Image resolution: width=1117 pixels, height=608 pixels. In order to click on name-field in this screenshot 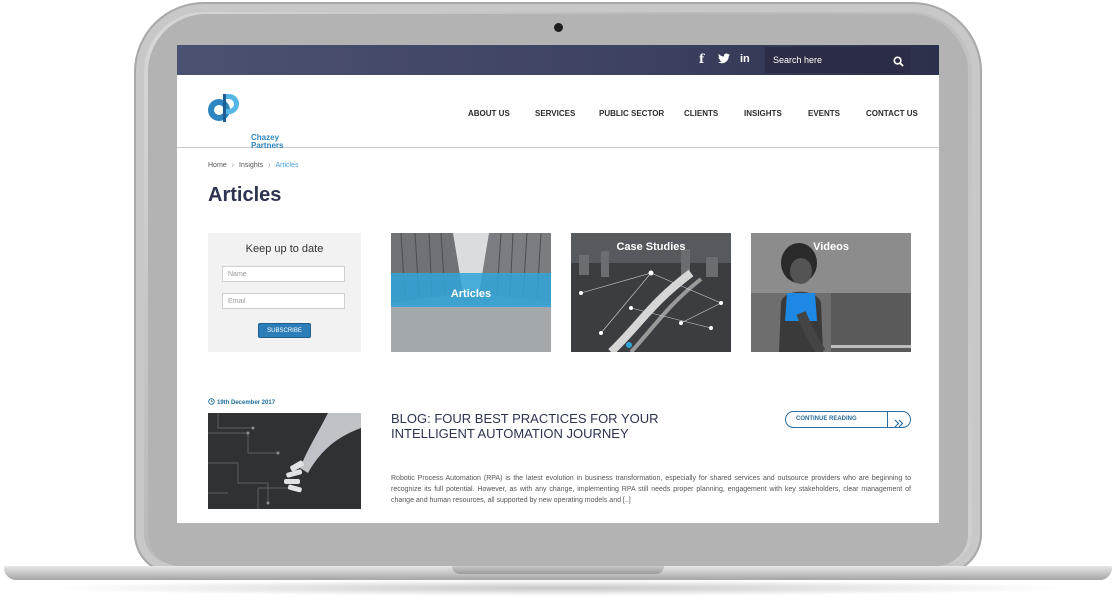, I will do `click(283, 274)`.